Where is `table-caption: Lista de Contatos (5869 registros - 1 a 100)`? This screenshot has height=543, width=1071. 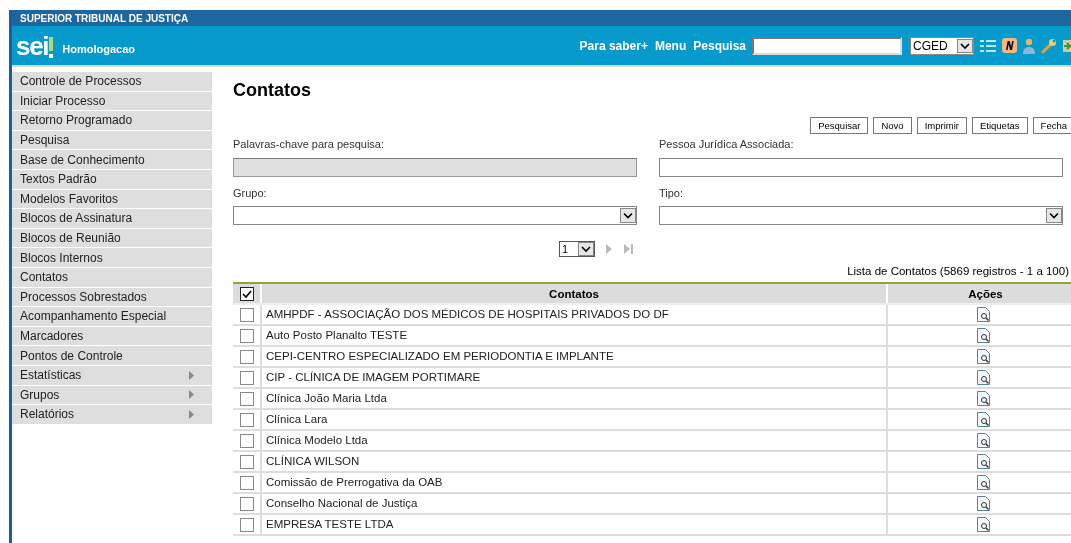 table-caption: Lista de Contatos (5869 registros - 1 a 100) is located at coordinates (958, 271).